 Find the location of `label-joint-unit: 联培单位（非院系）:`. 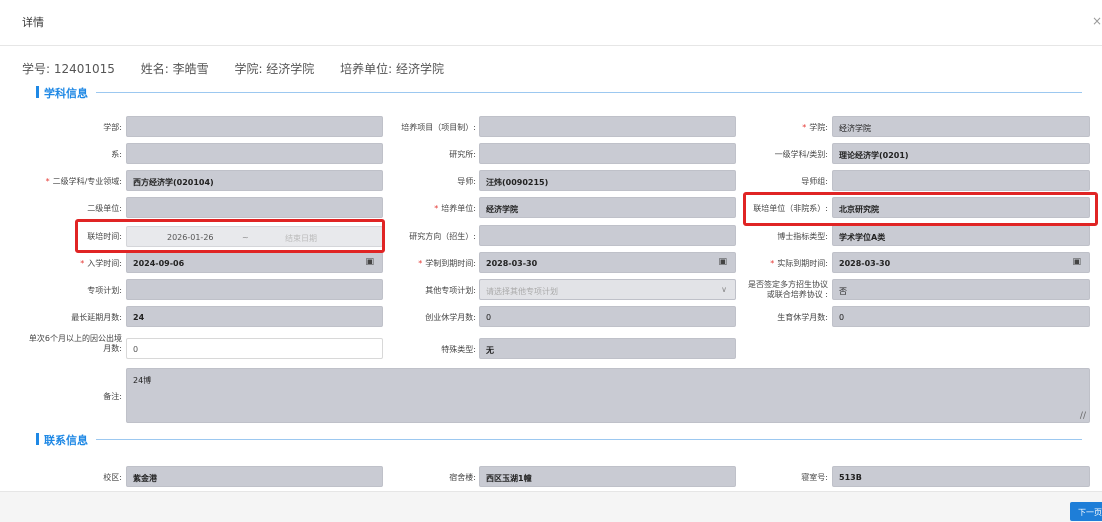

label-joint-unit: 联培单位（非院系）: is located at coordinates (790, 208).